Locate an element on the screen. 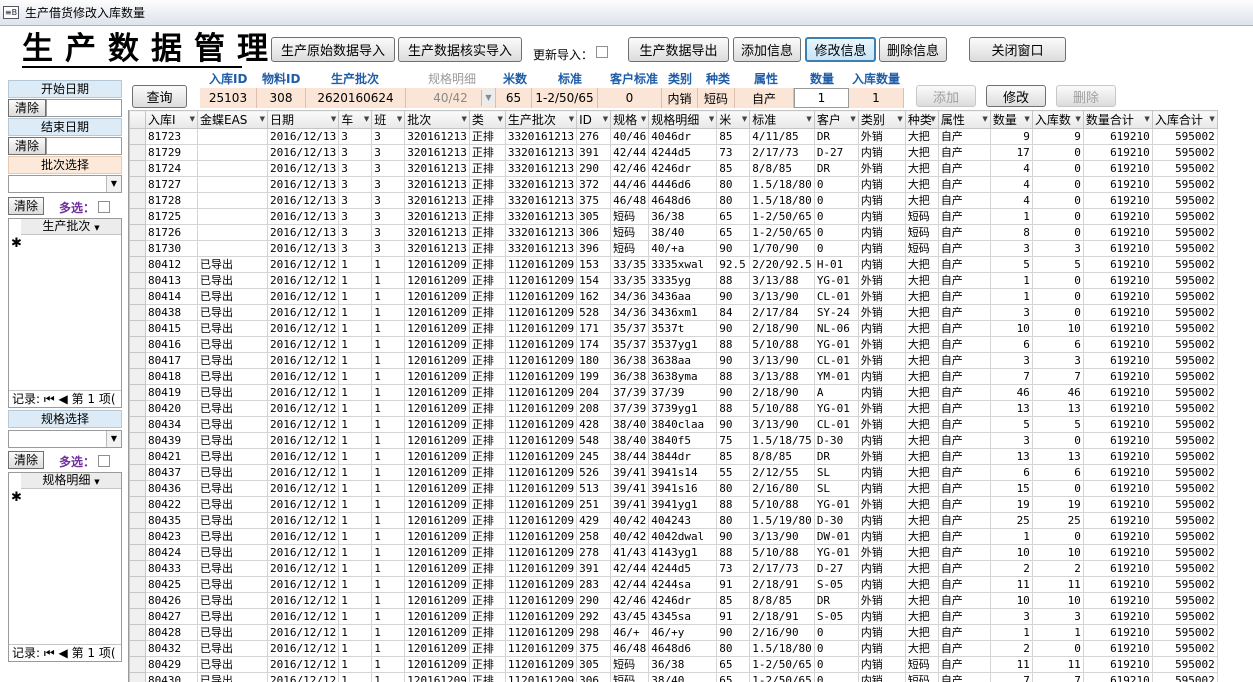 This screenshot has width=1253, height=682. table-cell: 4648d6 is located at coordinates (683, 648).